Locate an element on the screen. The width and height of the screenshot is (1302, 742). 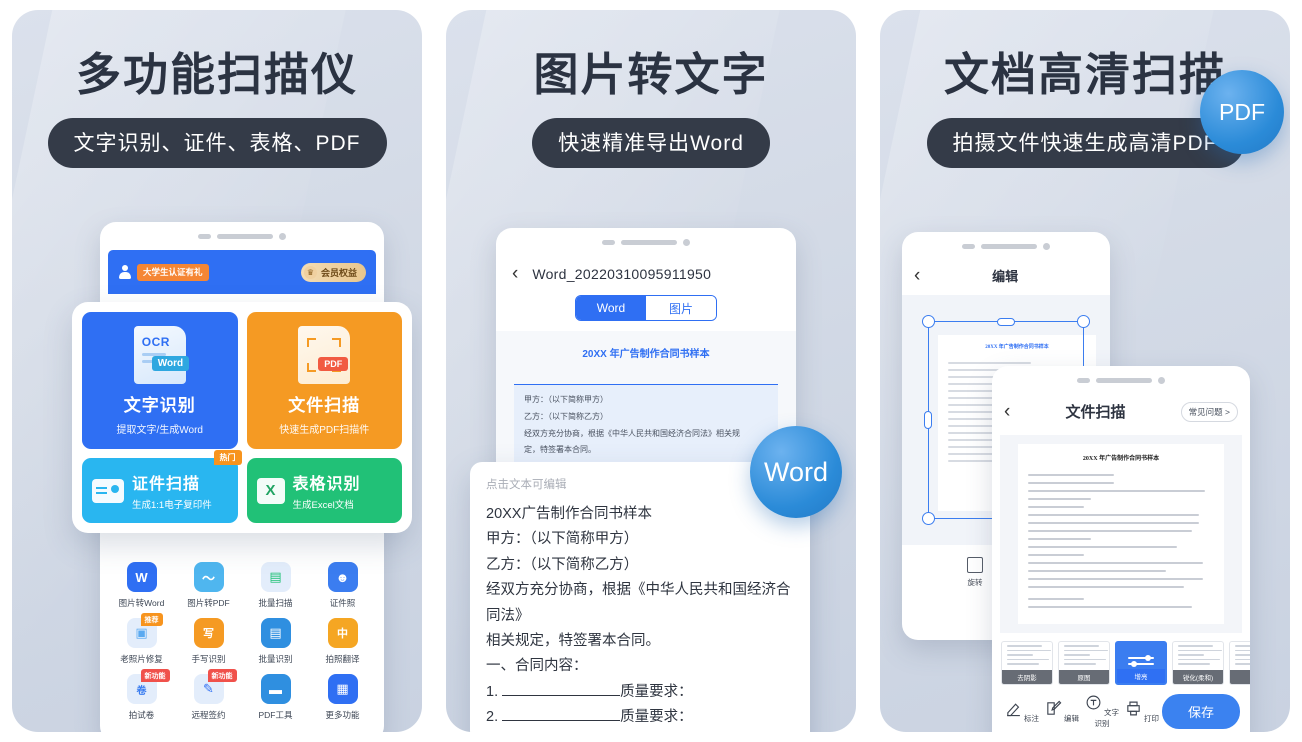
feature-tile-file-scan: PDF 文件扫描 快速生成PDF扫描件 is located at coordinates (324, 380).